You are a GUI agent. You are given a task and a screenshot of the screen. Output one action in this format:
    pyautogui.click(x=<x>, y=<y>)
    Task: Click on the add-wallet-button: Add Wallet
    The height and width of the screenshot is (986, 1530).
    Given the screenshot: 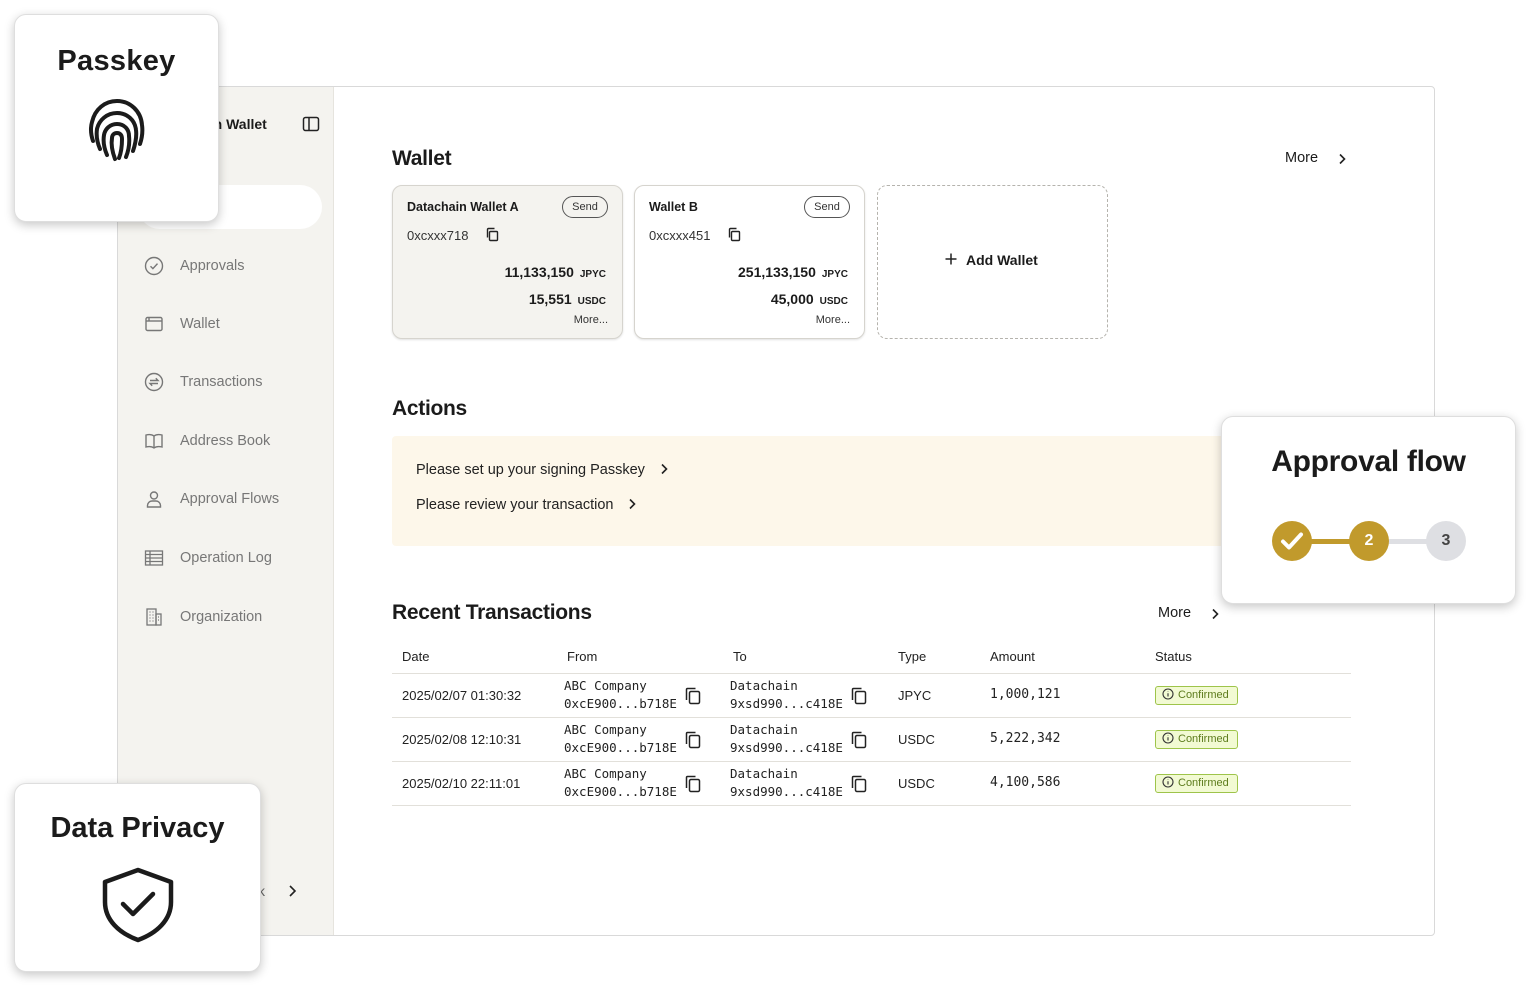 What is the action you would take?
    pyautogui.click(x=992, y=262)
    